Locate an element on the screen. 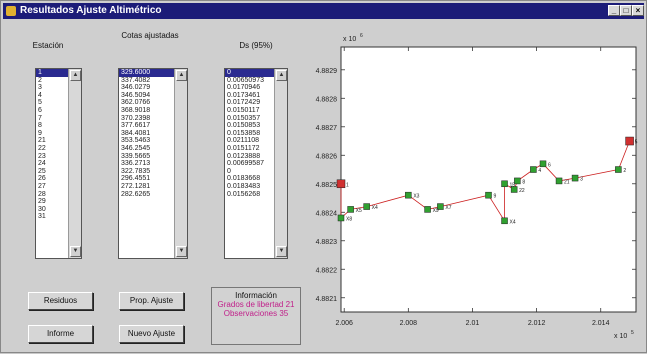  informe-button: Informe is located at coordinates (60, 334).